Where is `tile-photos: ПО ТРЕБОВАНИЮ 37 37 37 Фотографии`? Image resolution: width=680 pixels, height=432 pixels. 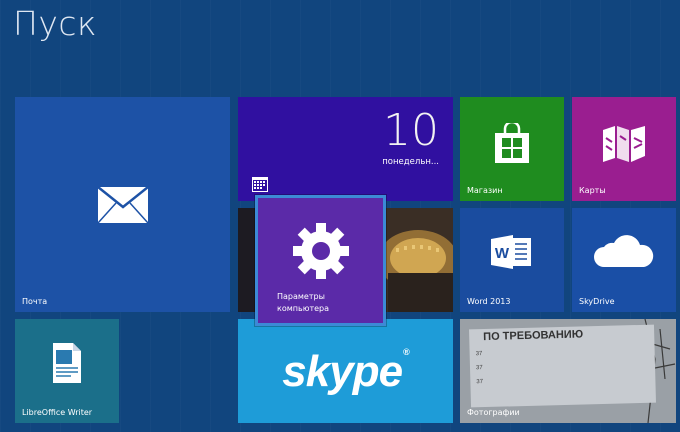
tile-photos: ПО ТРЕБОВАНИЮ 37 37 37 Фотографии is located at coordinates (568, 371).